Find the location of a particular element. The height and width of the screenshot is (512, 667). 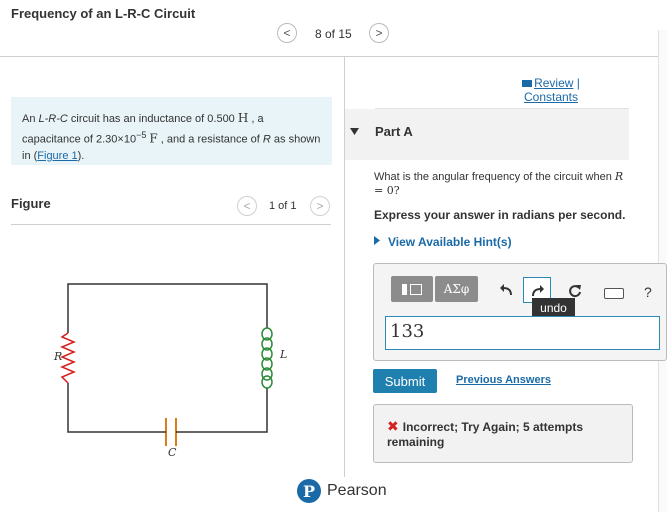

circuit-wire-bottom-left is located at coordinates (114, 408).